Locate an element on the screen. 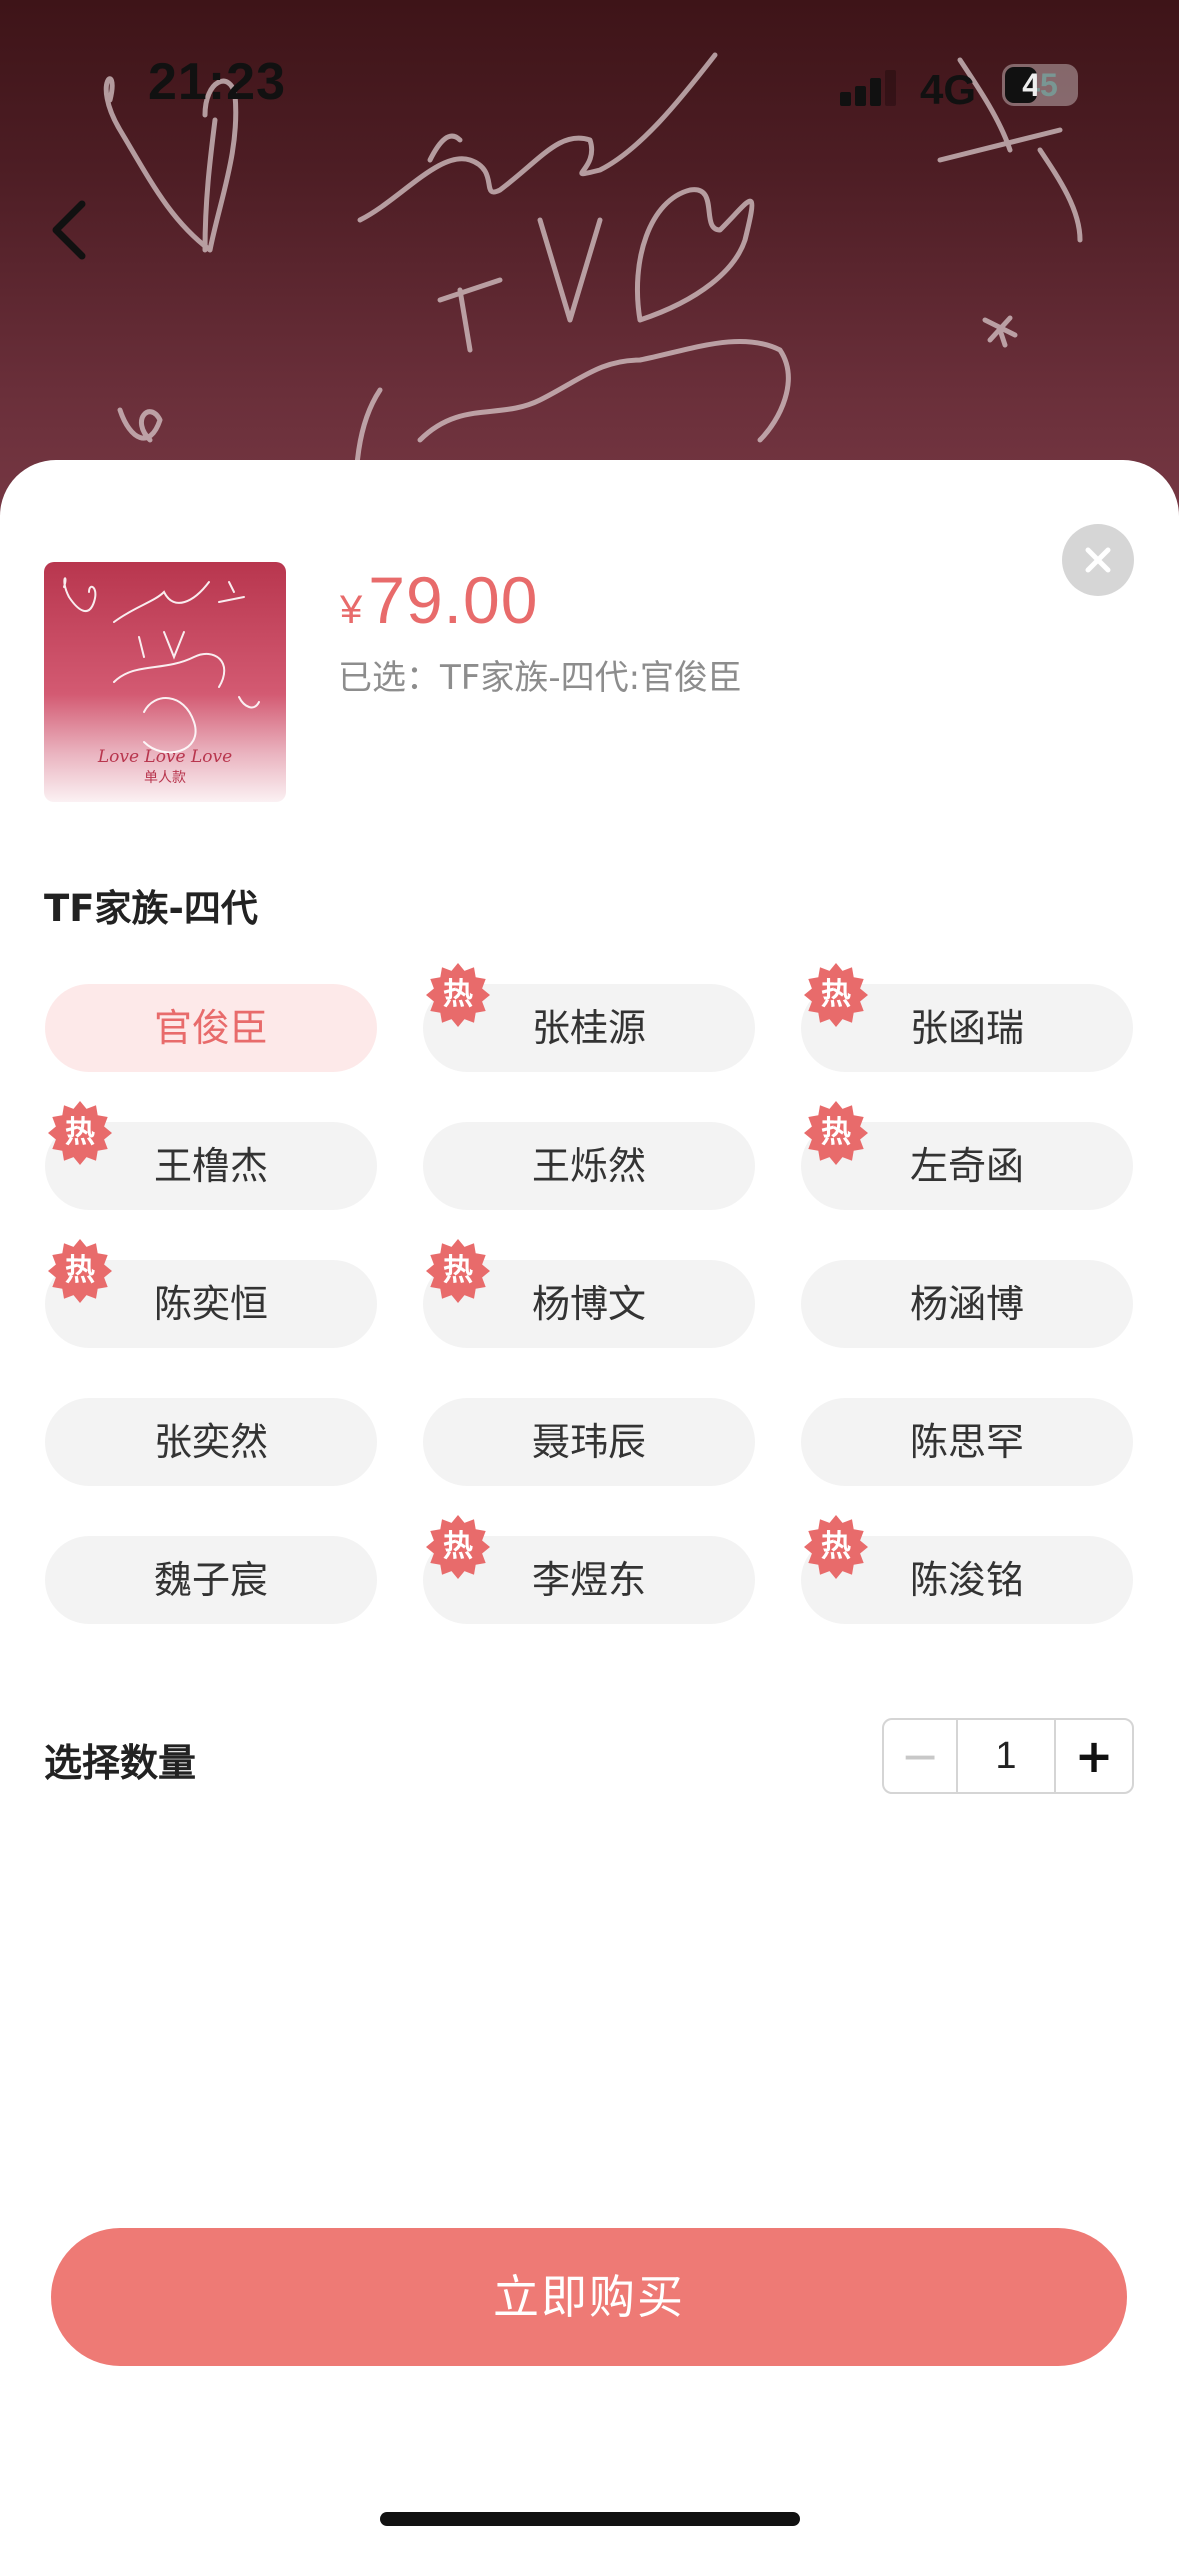  increase-button: + is located at coordinates (1094, 1756).